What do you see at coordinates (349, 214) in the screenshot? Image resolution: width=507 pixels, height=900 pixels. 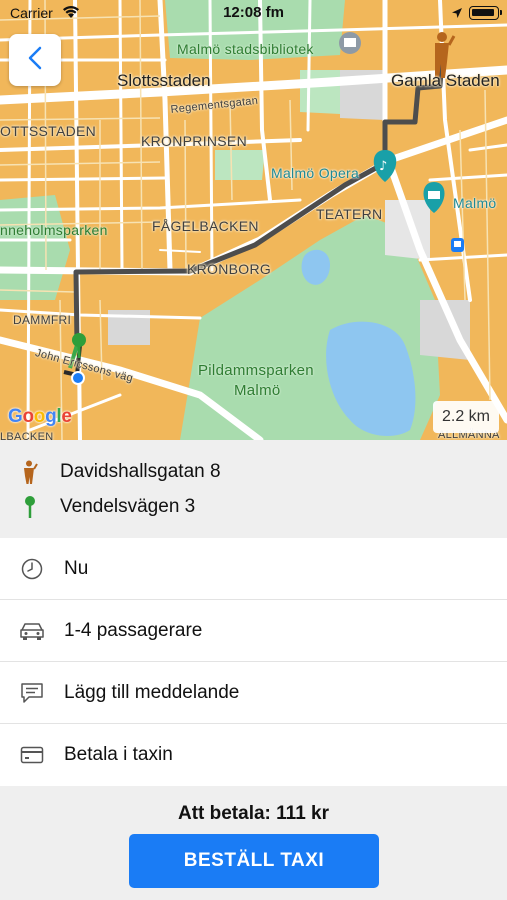 I see `map-label-teatern: TEATERN` at bounding box center [349, 214].